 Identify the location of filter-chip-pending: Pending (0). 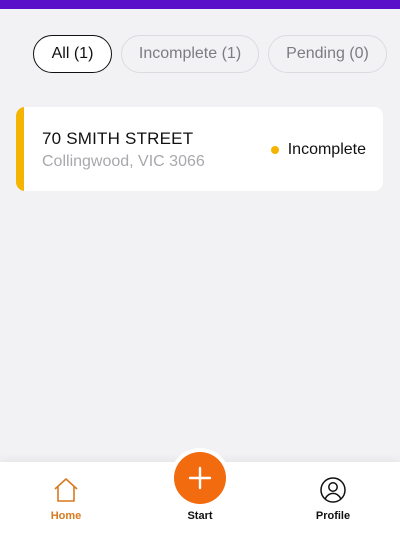
(327, 54).